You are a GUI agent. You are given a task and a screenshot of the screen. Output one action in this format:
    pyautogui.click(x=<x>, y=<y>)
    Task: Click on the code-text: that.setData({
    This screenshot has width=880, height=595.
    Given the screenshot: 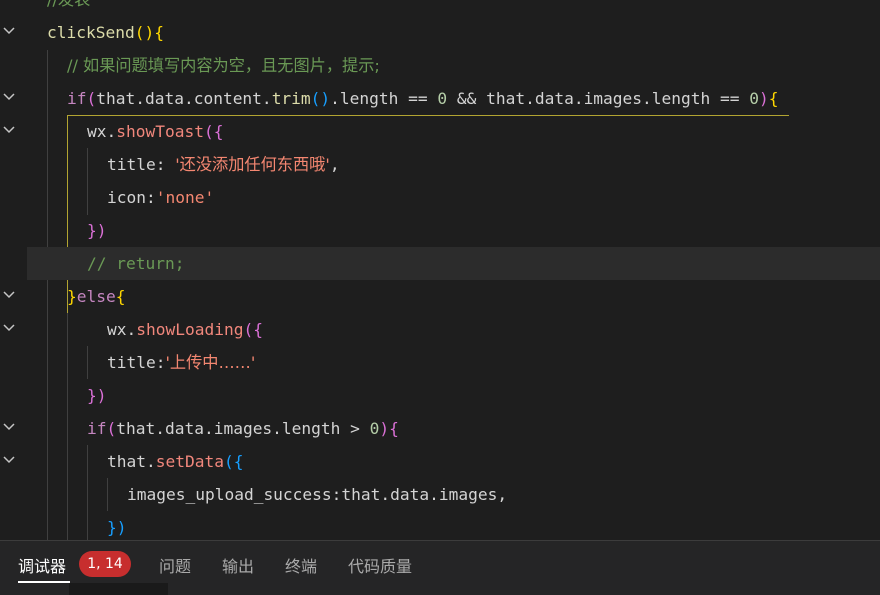 What is the action you would take?
    pyautogui.click(x=175, y=461)
    